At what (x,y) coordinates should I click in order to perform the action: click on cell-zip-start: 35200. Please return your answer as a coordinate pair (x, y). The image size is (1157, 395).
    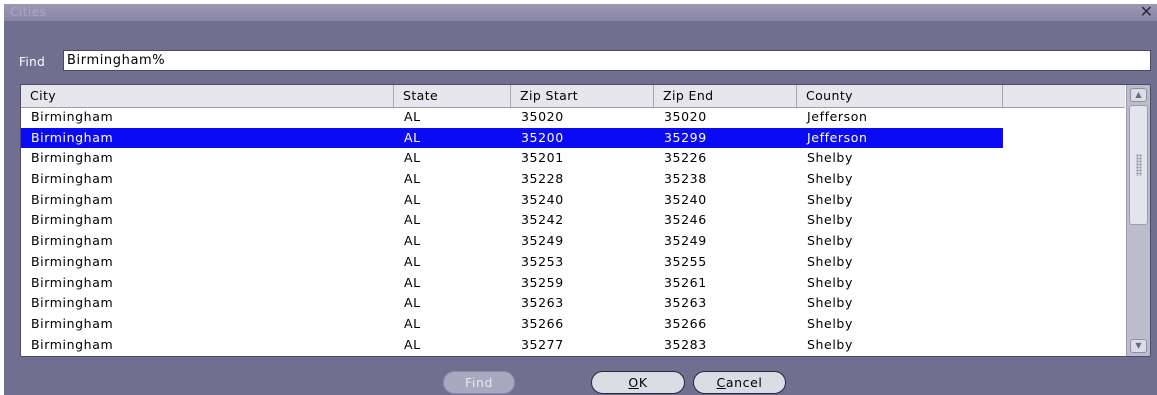
    Looking at the image, I should click on (542, 137).